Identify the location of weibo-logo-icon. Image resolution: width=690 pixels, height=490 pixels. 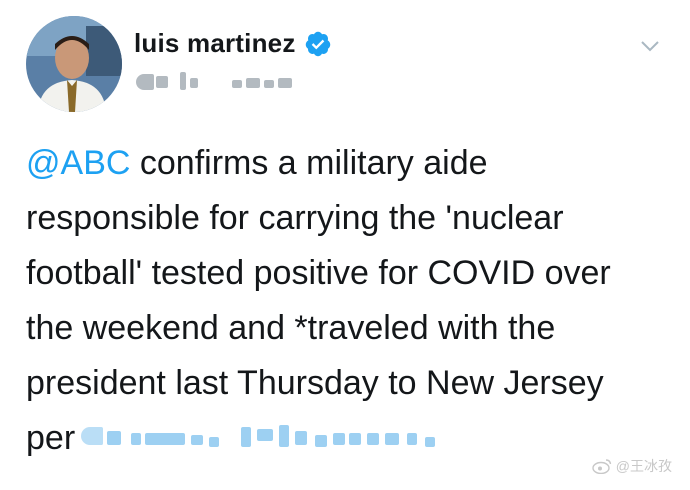
(602, 466).